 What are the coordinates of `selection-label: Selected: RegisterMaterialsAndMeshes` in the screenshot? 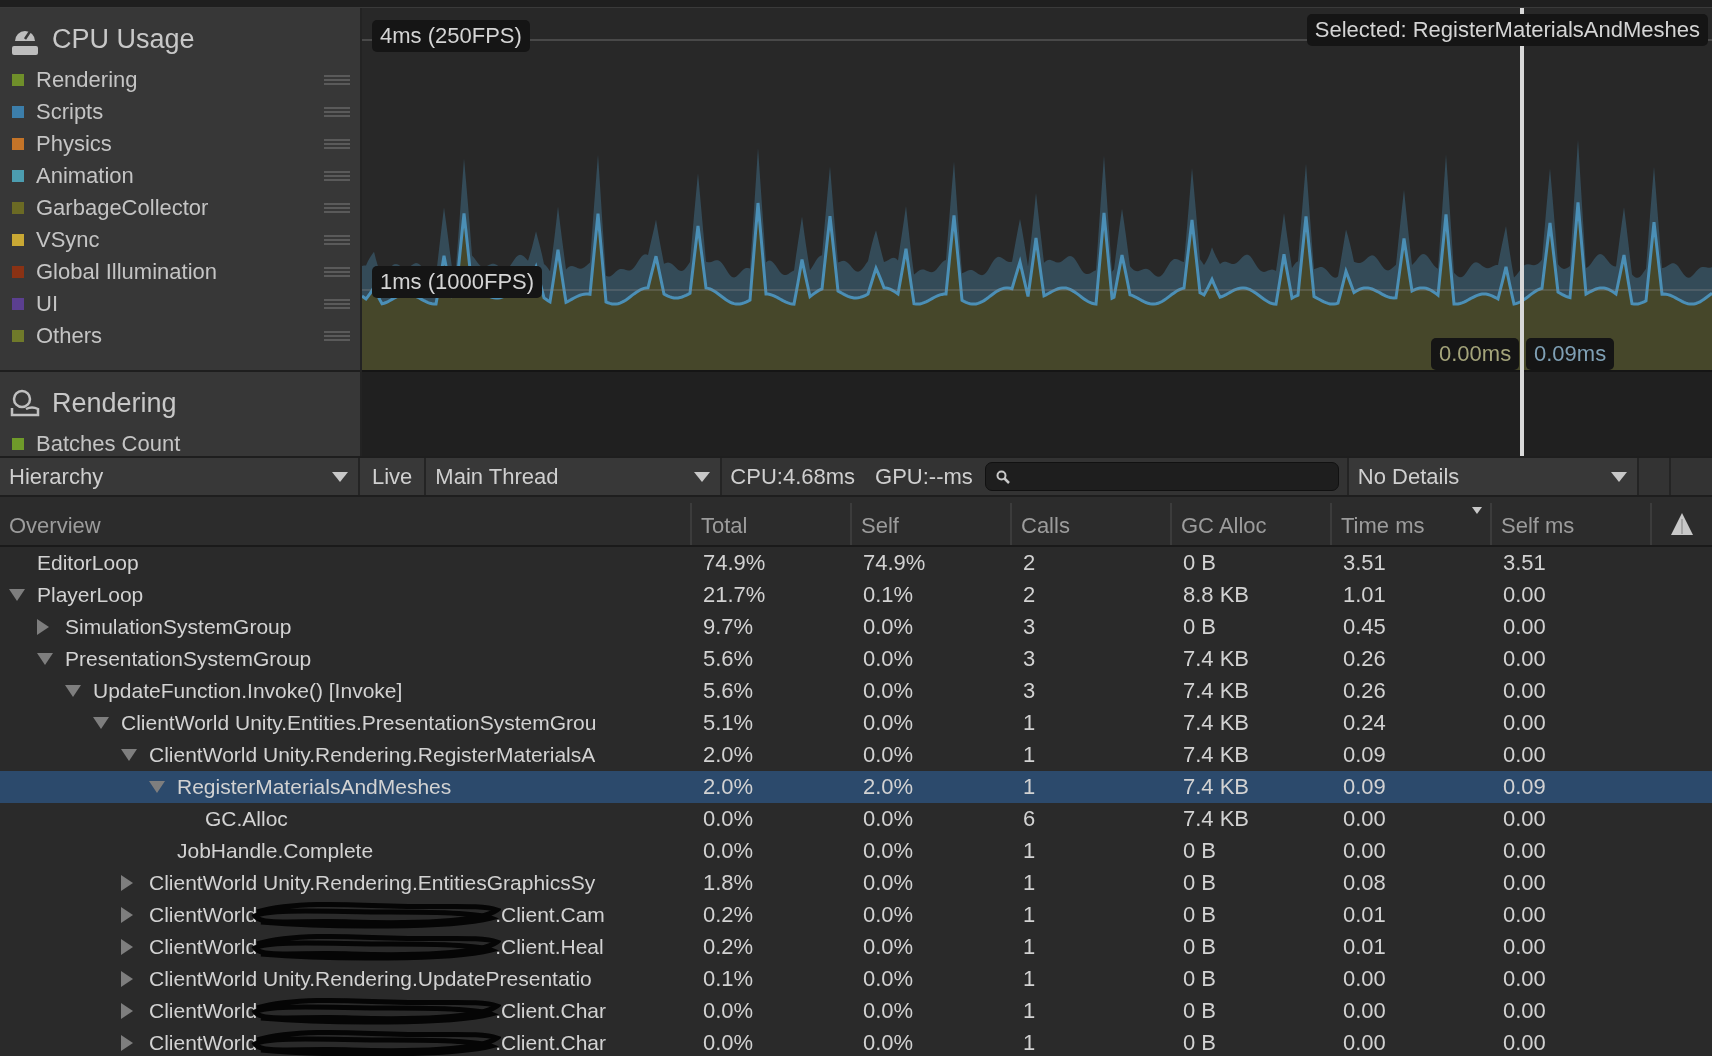 It's located at (1507, 30).